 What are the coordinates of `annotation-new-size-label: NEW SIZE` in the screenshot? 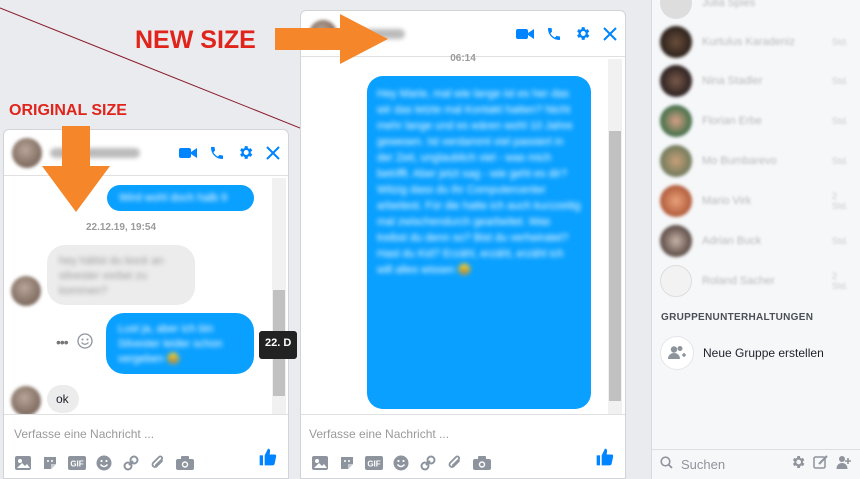 It's located at (195, 40).